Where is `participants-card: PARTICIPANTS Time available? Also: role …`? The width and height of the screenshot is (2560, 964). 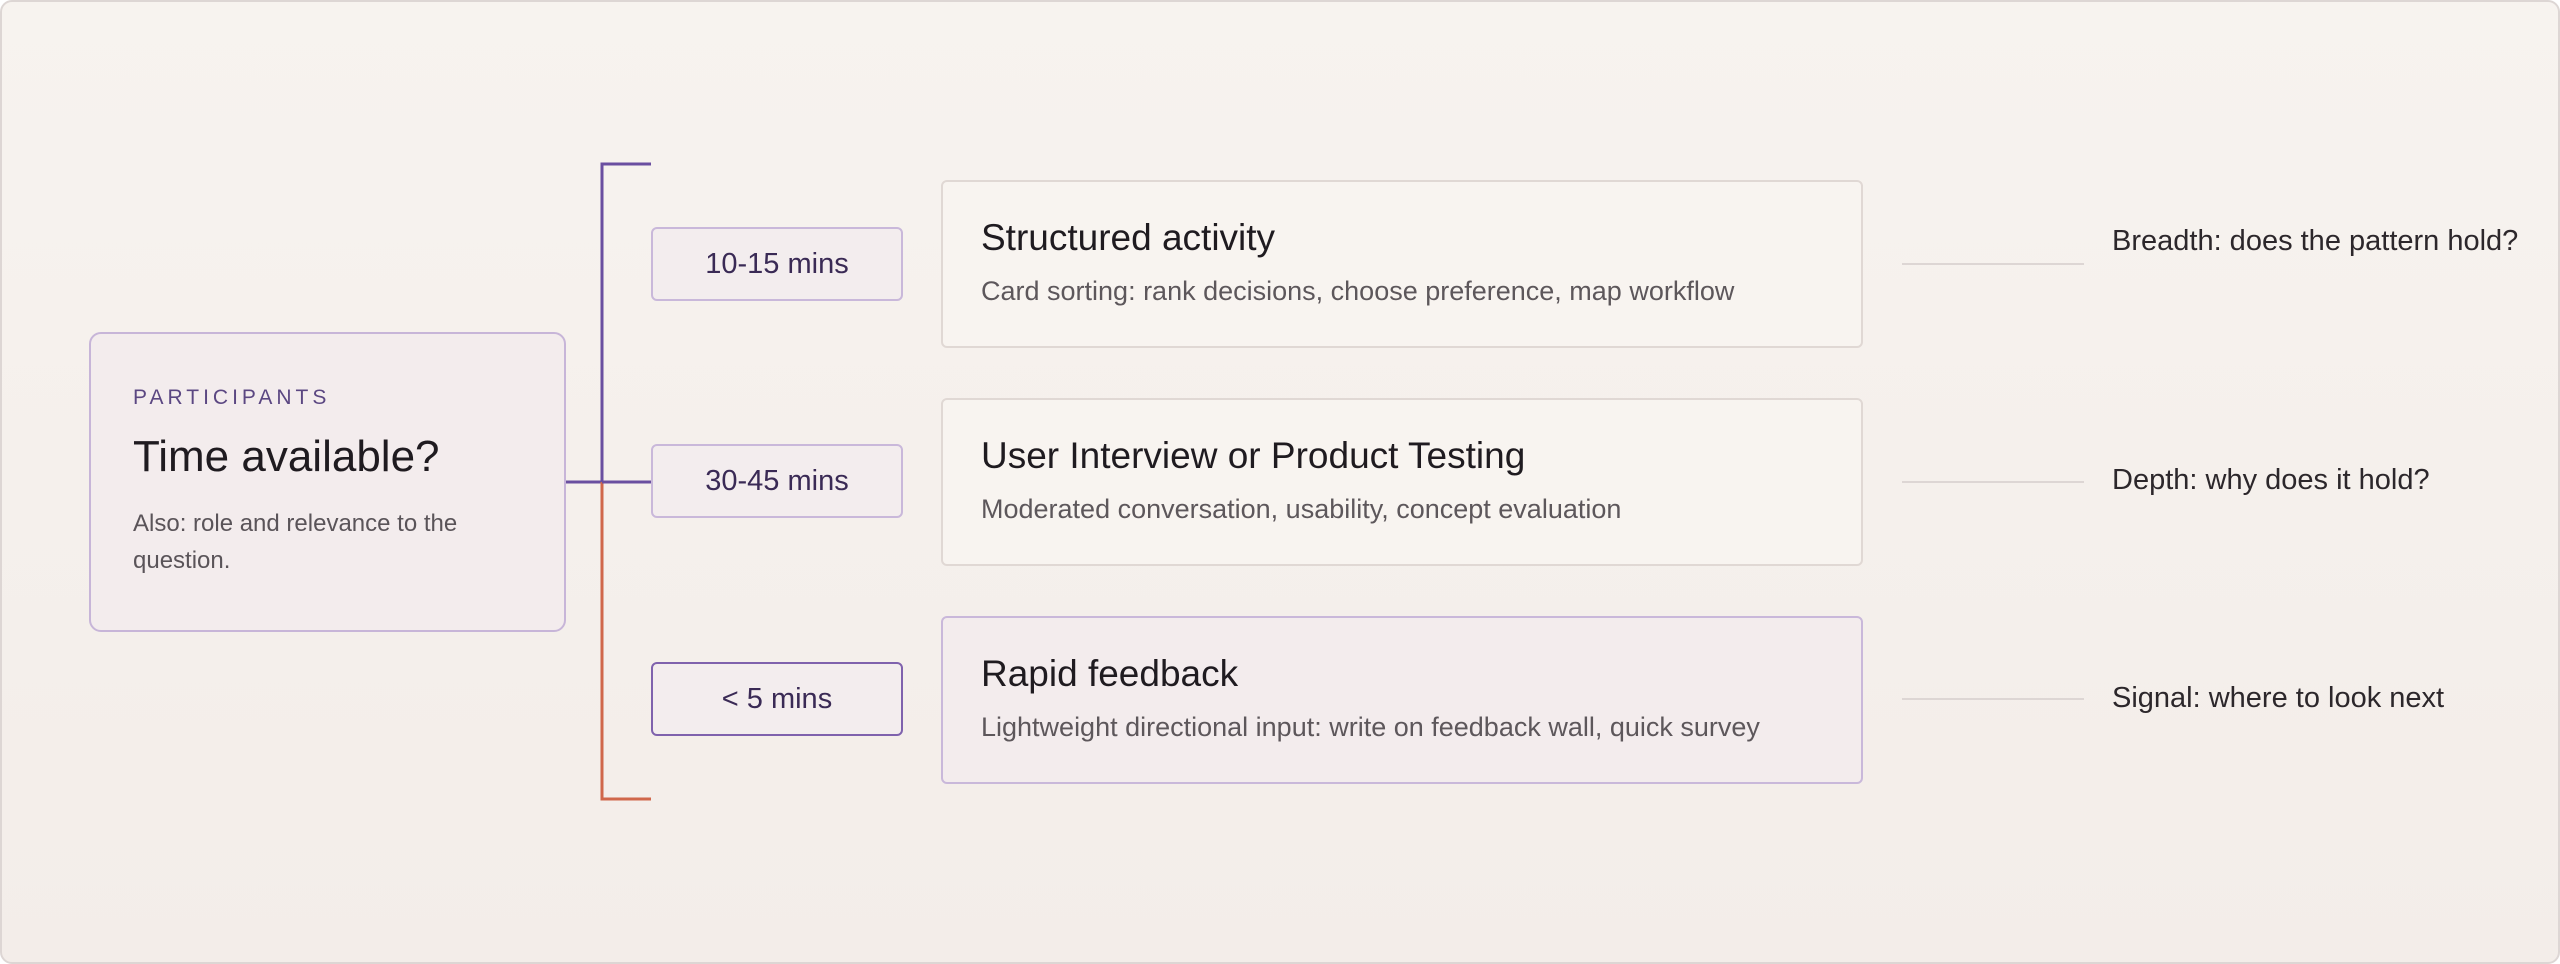 participants-card: PARTICIPANTS Time available? Also: role … is located at coordinates (327, 482).